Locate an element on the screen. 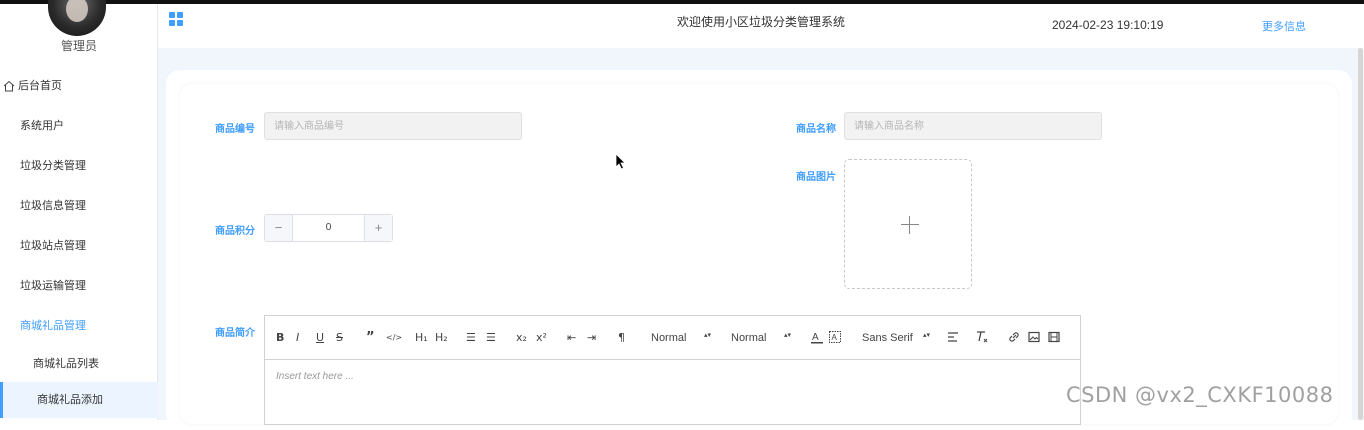 This screenshot has width=1364, height=430. bold-button: B is located at coordinates (280, 338).